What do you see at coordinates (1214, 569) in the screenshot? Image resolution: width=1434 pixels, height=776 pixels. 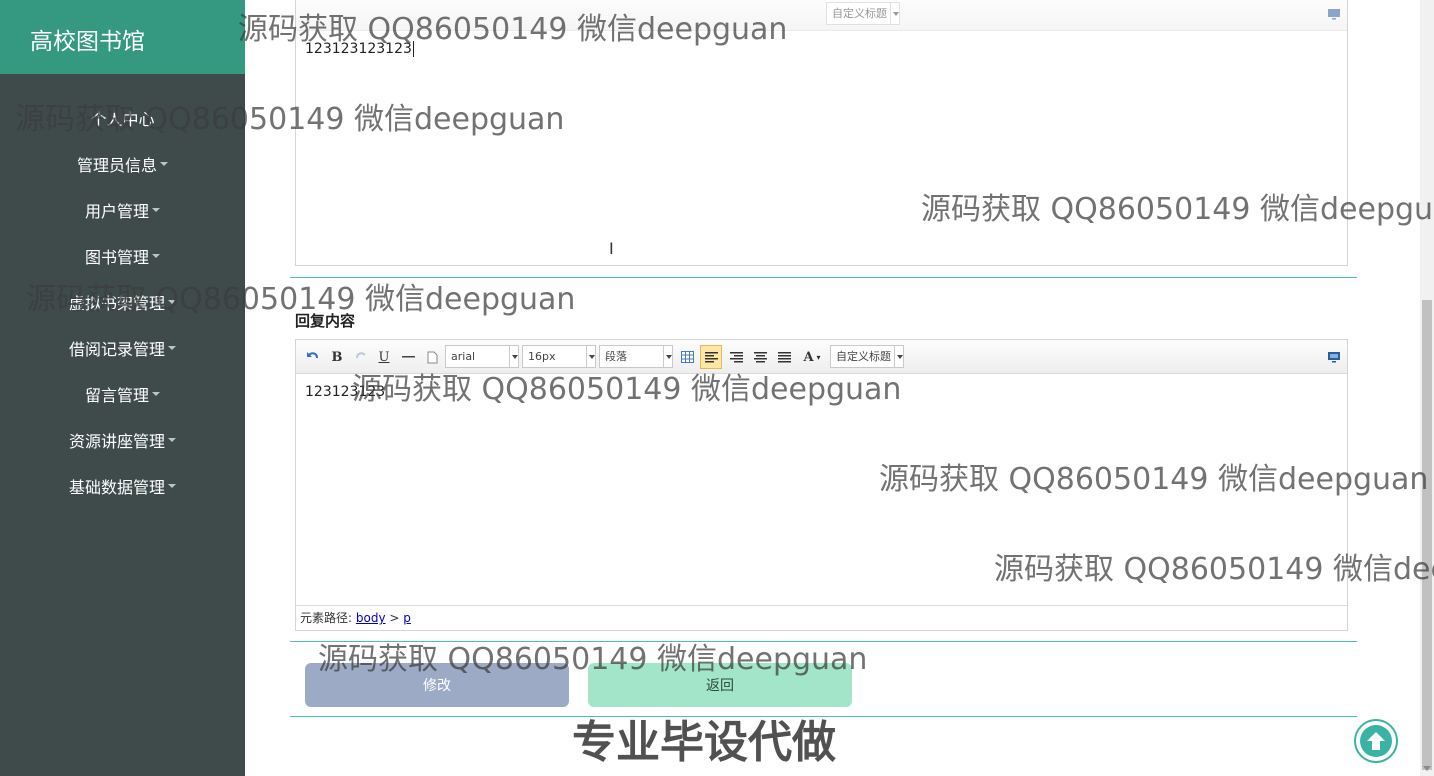 I see `watermark: 源码获取 QQ86050149 微信dee` at bounding box center [1214, 569].